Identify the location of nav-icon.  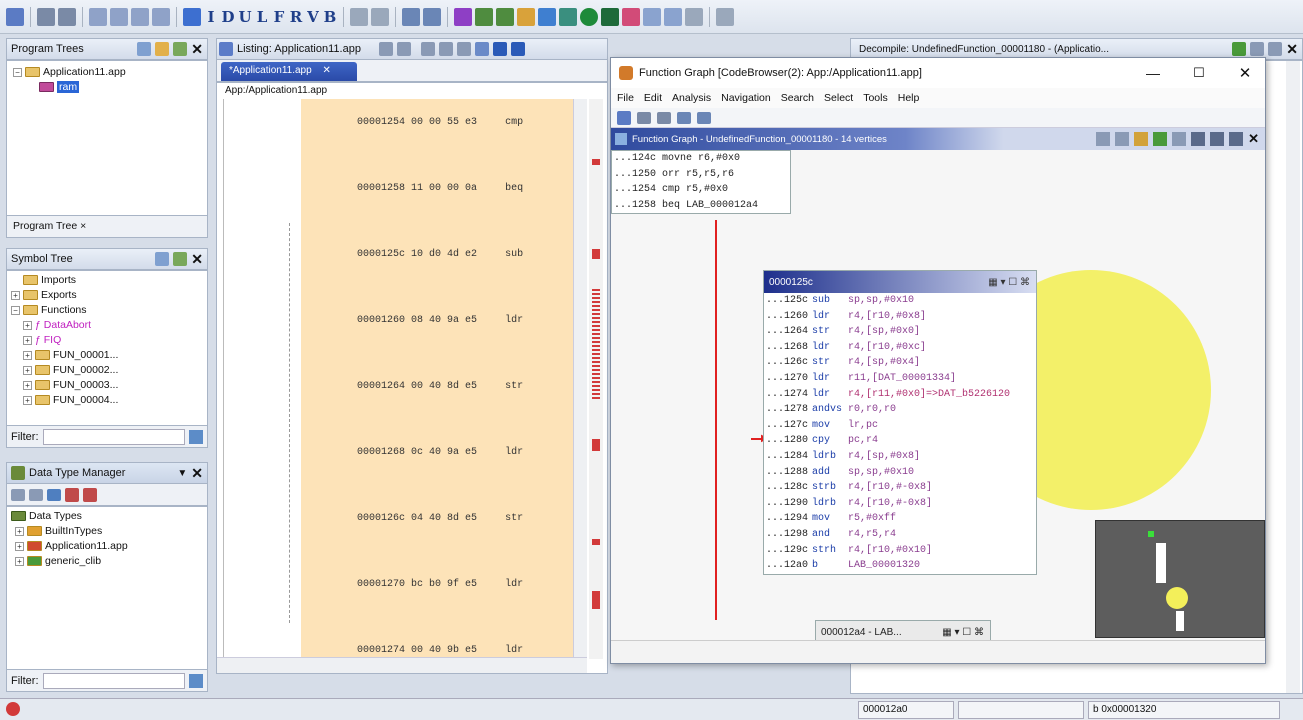
(1198, 139).